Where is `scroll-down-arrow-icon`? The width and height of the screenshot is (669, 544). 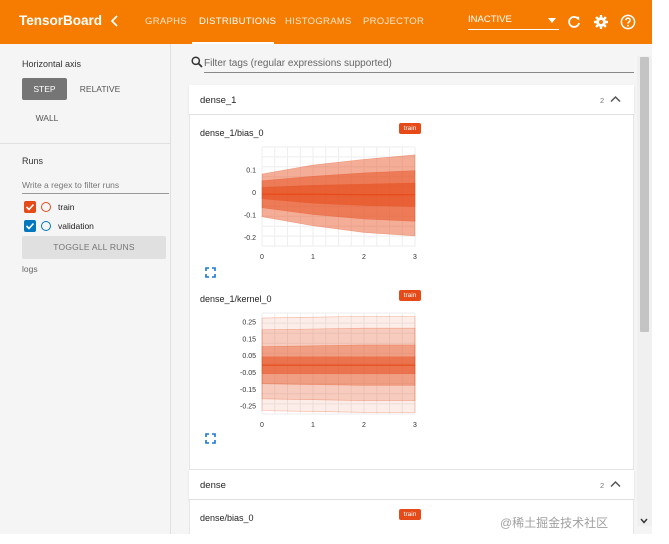
scroll-down-arrow-icon is located at coordinates (644, 521).